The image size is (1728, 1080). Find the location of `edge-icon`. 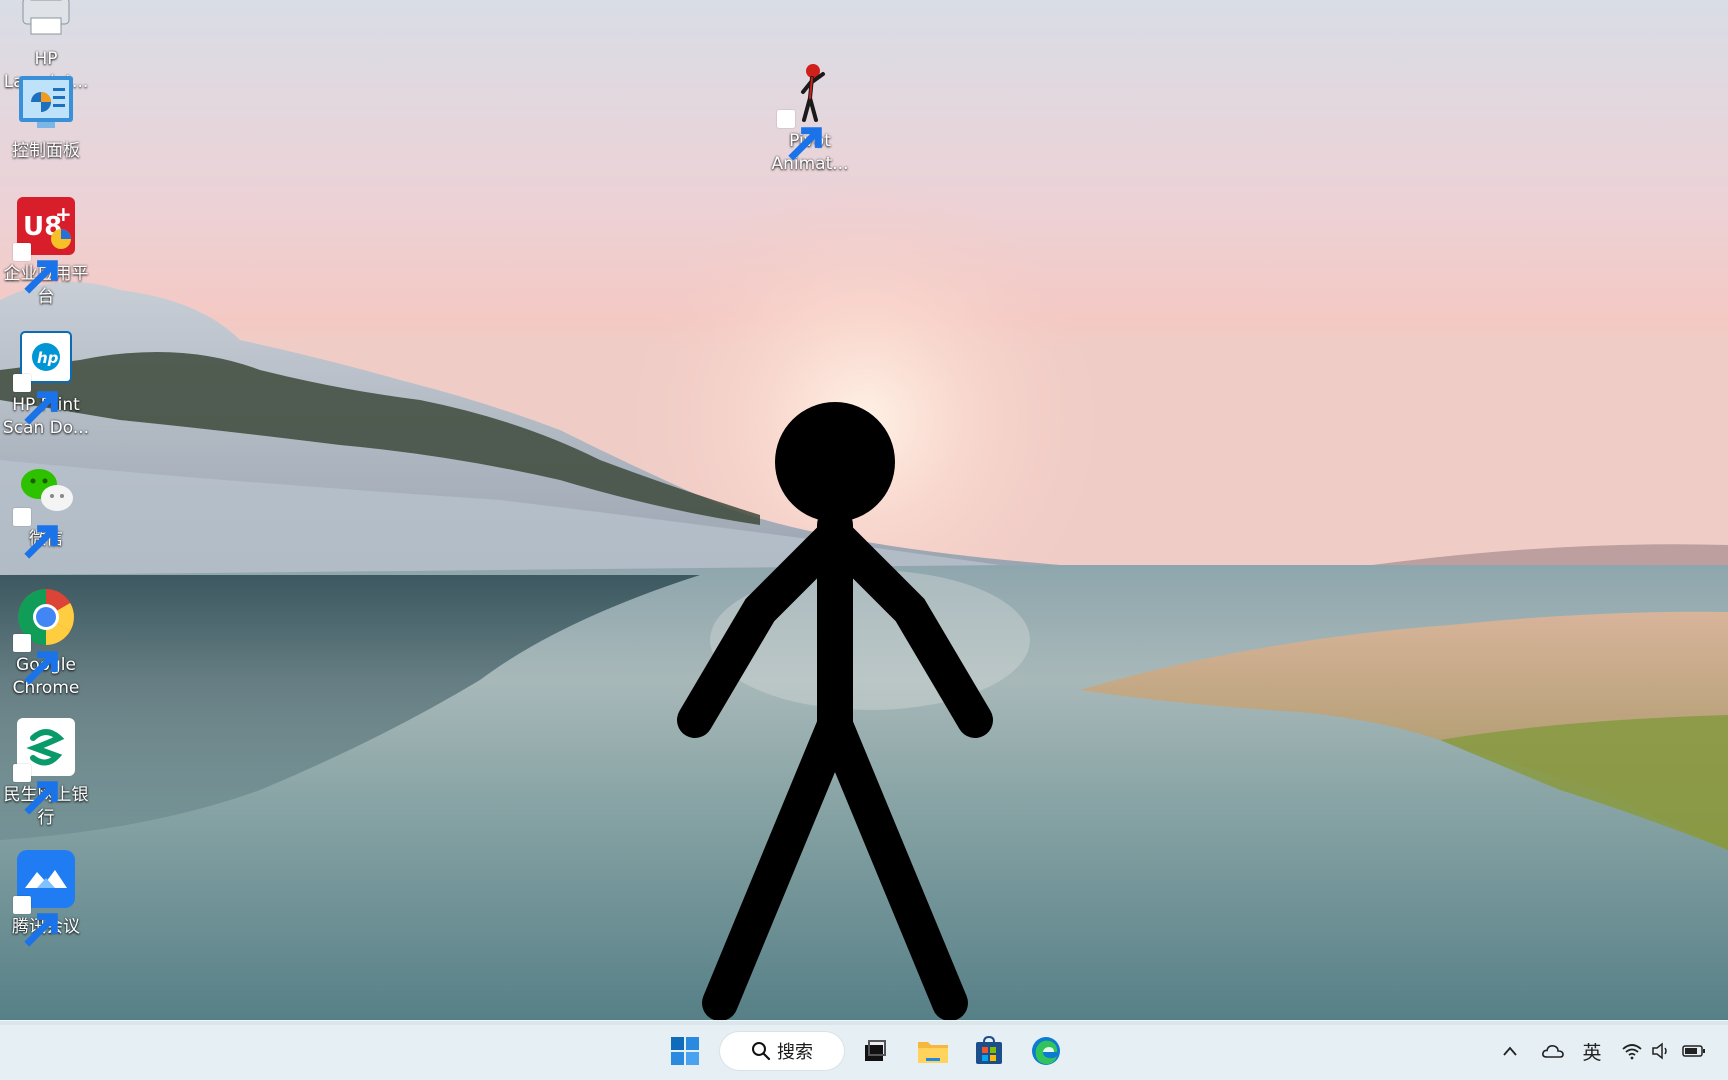

edge-icon is located at coordinates (1046, 1051).